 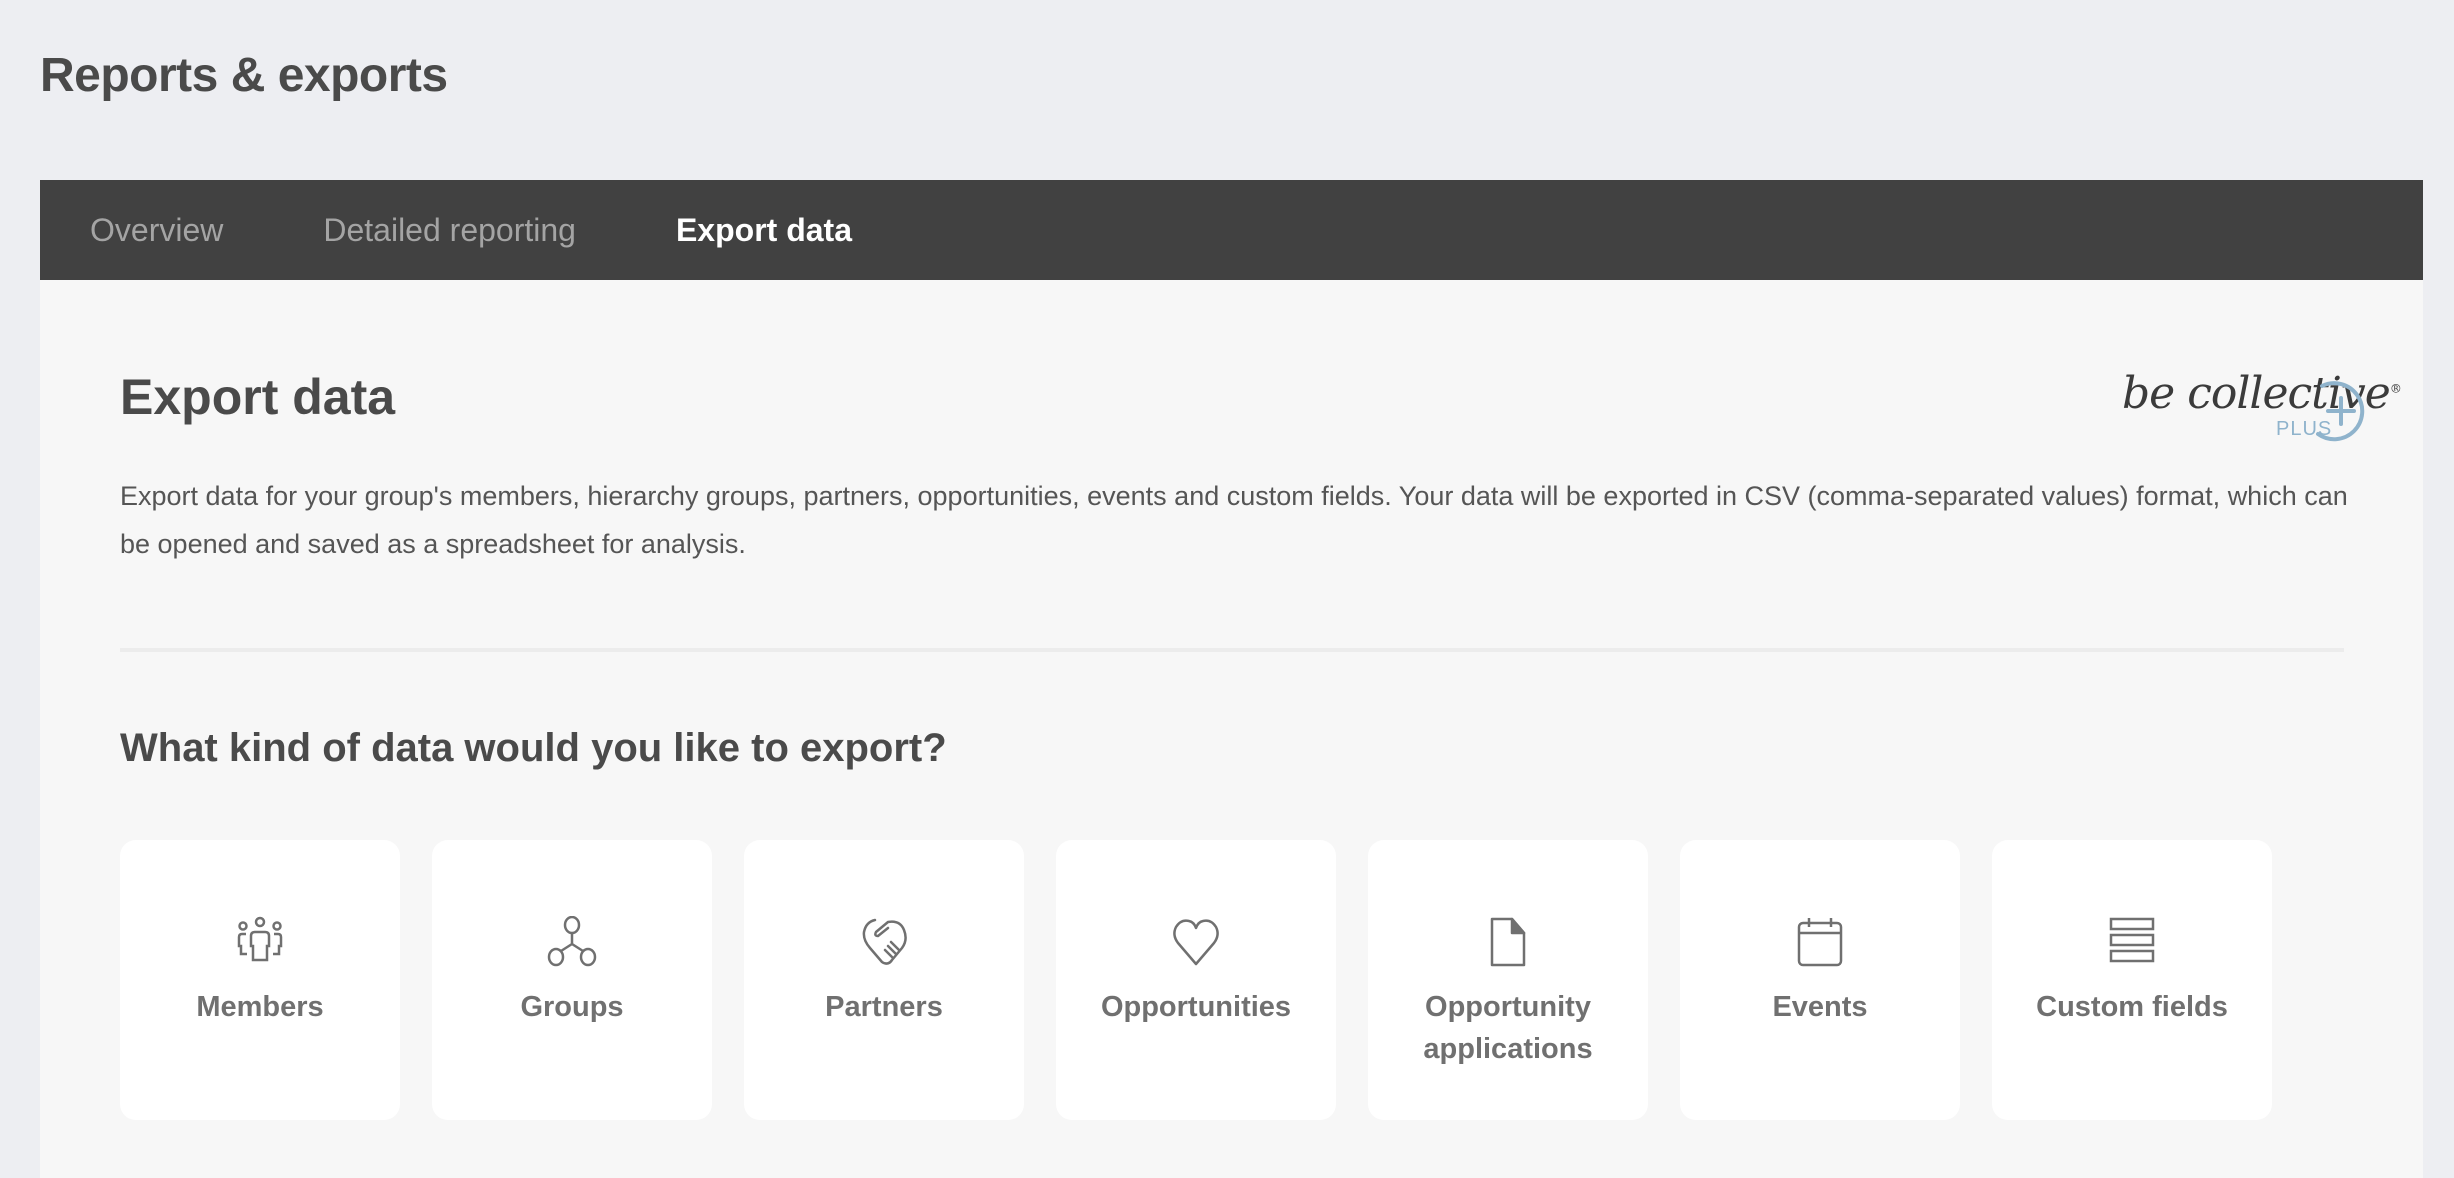 I want to click on page-title: Reports & exports, so click(x=244, y=75).